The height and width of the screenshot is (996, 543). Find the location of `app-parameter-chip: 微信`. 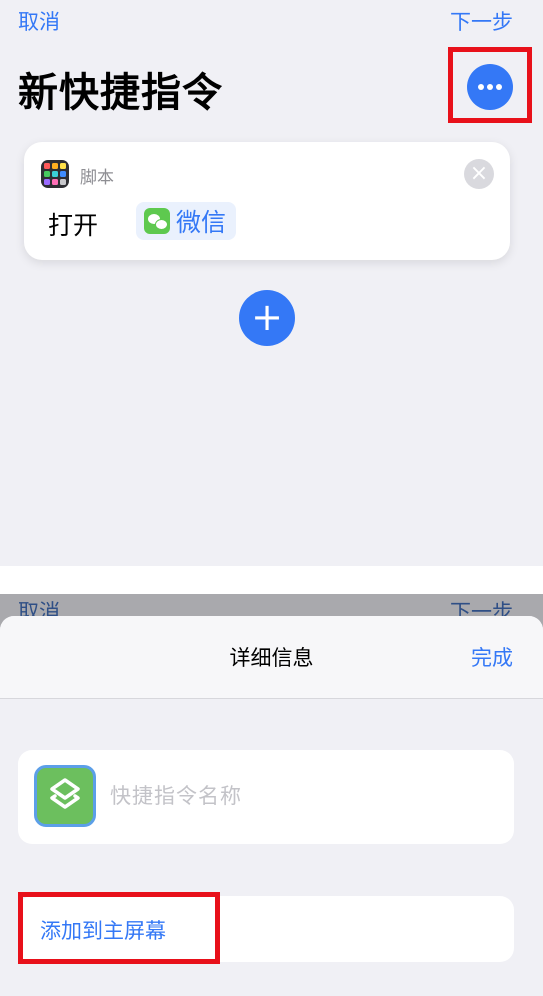

app-parameter-chip: 微信 is located at coordinates (186, 221).